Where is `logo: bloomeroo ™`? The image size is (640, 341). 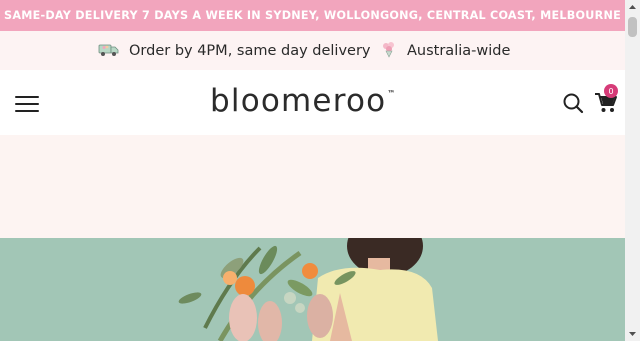 logo: bloomeroo ™ is located at coordinates (302, 101).